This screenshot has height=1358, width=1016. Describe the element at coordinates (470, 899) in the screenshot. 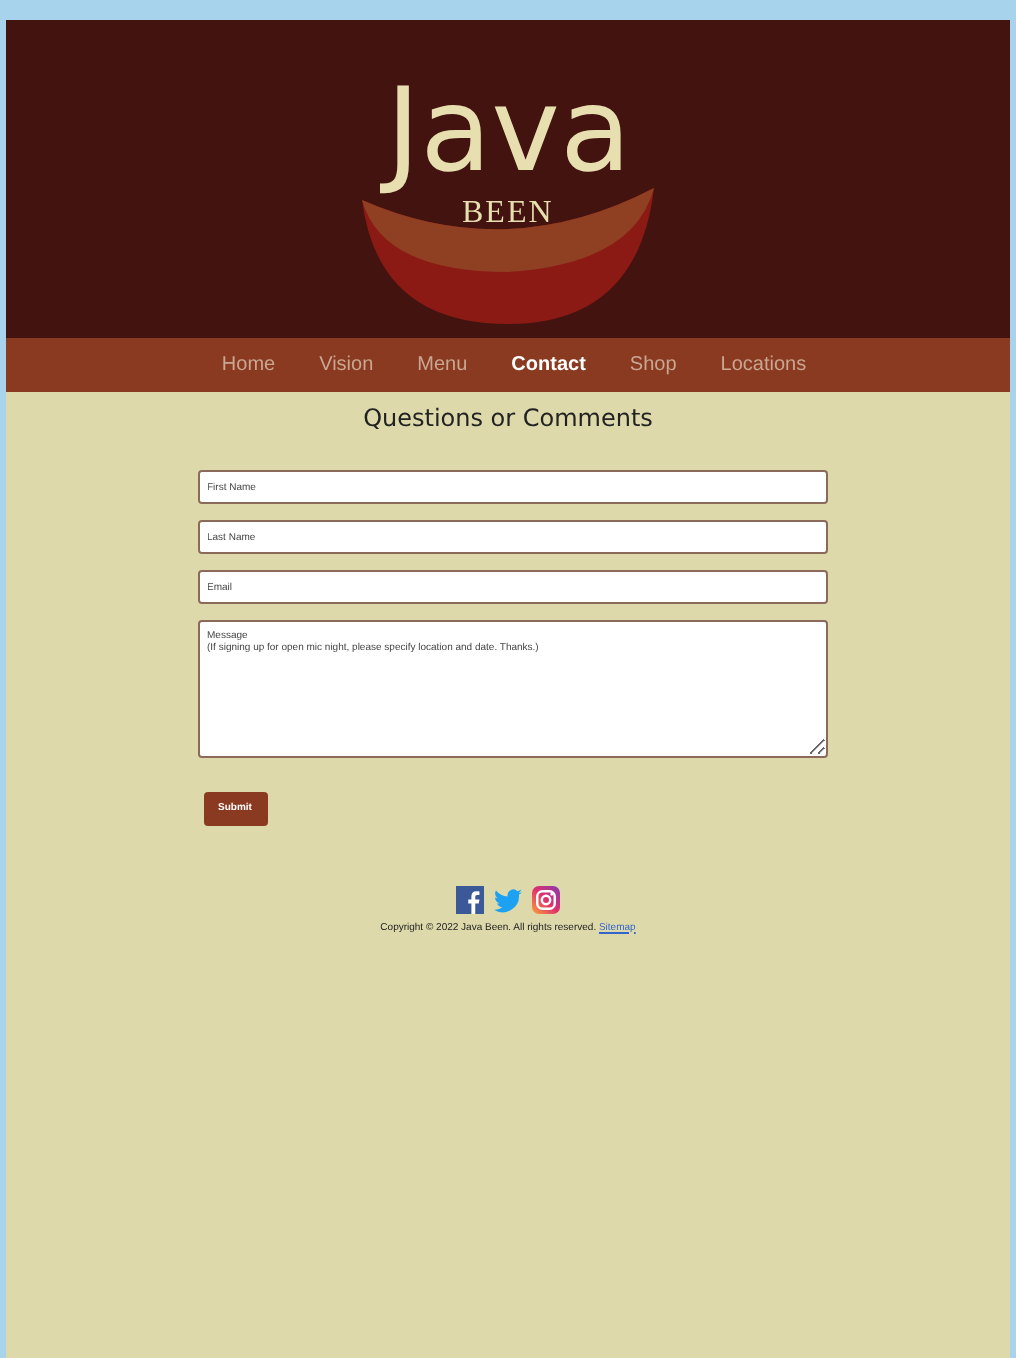

I see `facebook-icon` at that location.